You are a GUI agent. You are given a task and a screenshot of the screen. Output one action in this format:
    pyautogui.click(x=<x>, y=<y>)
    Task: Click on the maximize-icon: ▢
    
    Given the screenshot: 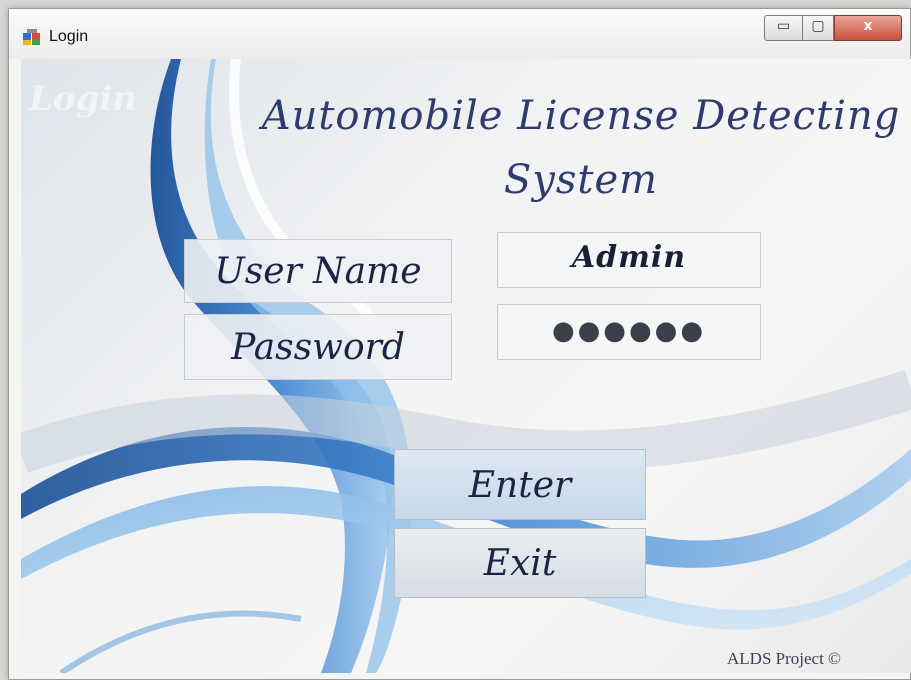 What is the action you would take?
    pyautogui.click(x=818, y=26)
    